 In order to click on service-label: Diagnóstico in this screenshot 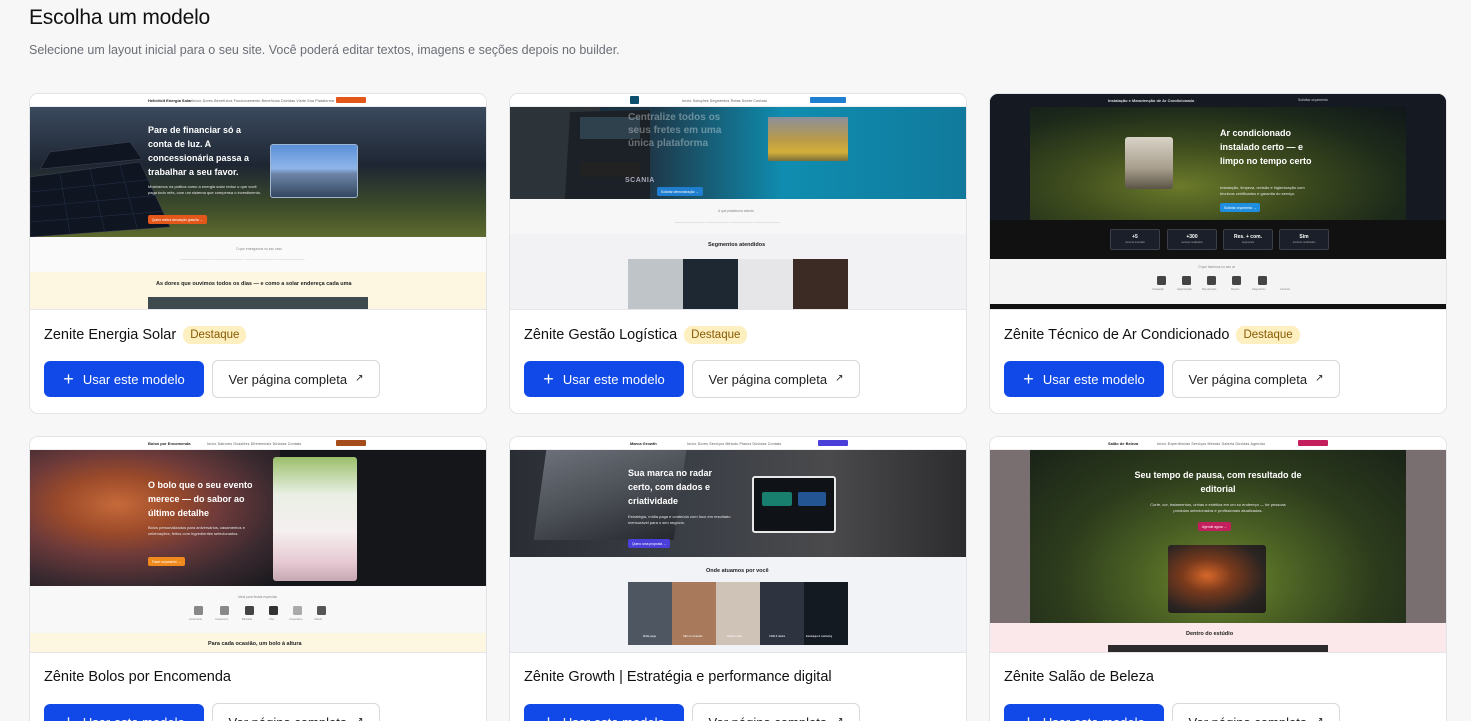, I will do `click(1259, 289)`.